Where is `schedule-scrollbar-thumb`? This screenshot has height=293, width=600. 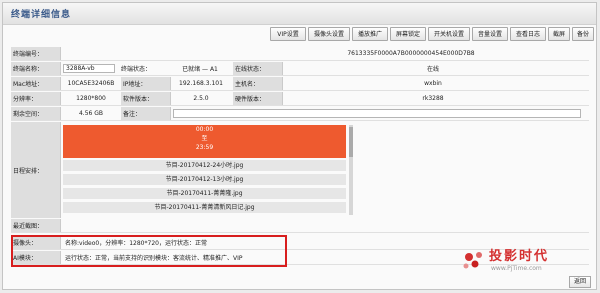 schedule-scrollbar-thumb is located at coordinates (351, 142).